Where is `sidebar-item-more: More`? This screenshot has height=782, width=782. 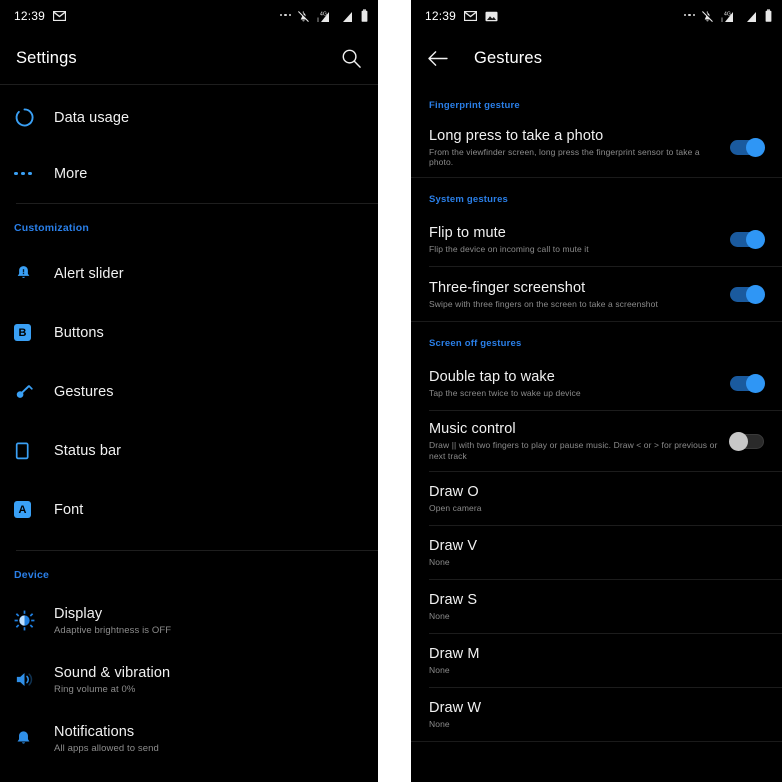
sidebar-item-more: More is located at coordinates (189, 173).